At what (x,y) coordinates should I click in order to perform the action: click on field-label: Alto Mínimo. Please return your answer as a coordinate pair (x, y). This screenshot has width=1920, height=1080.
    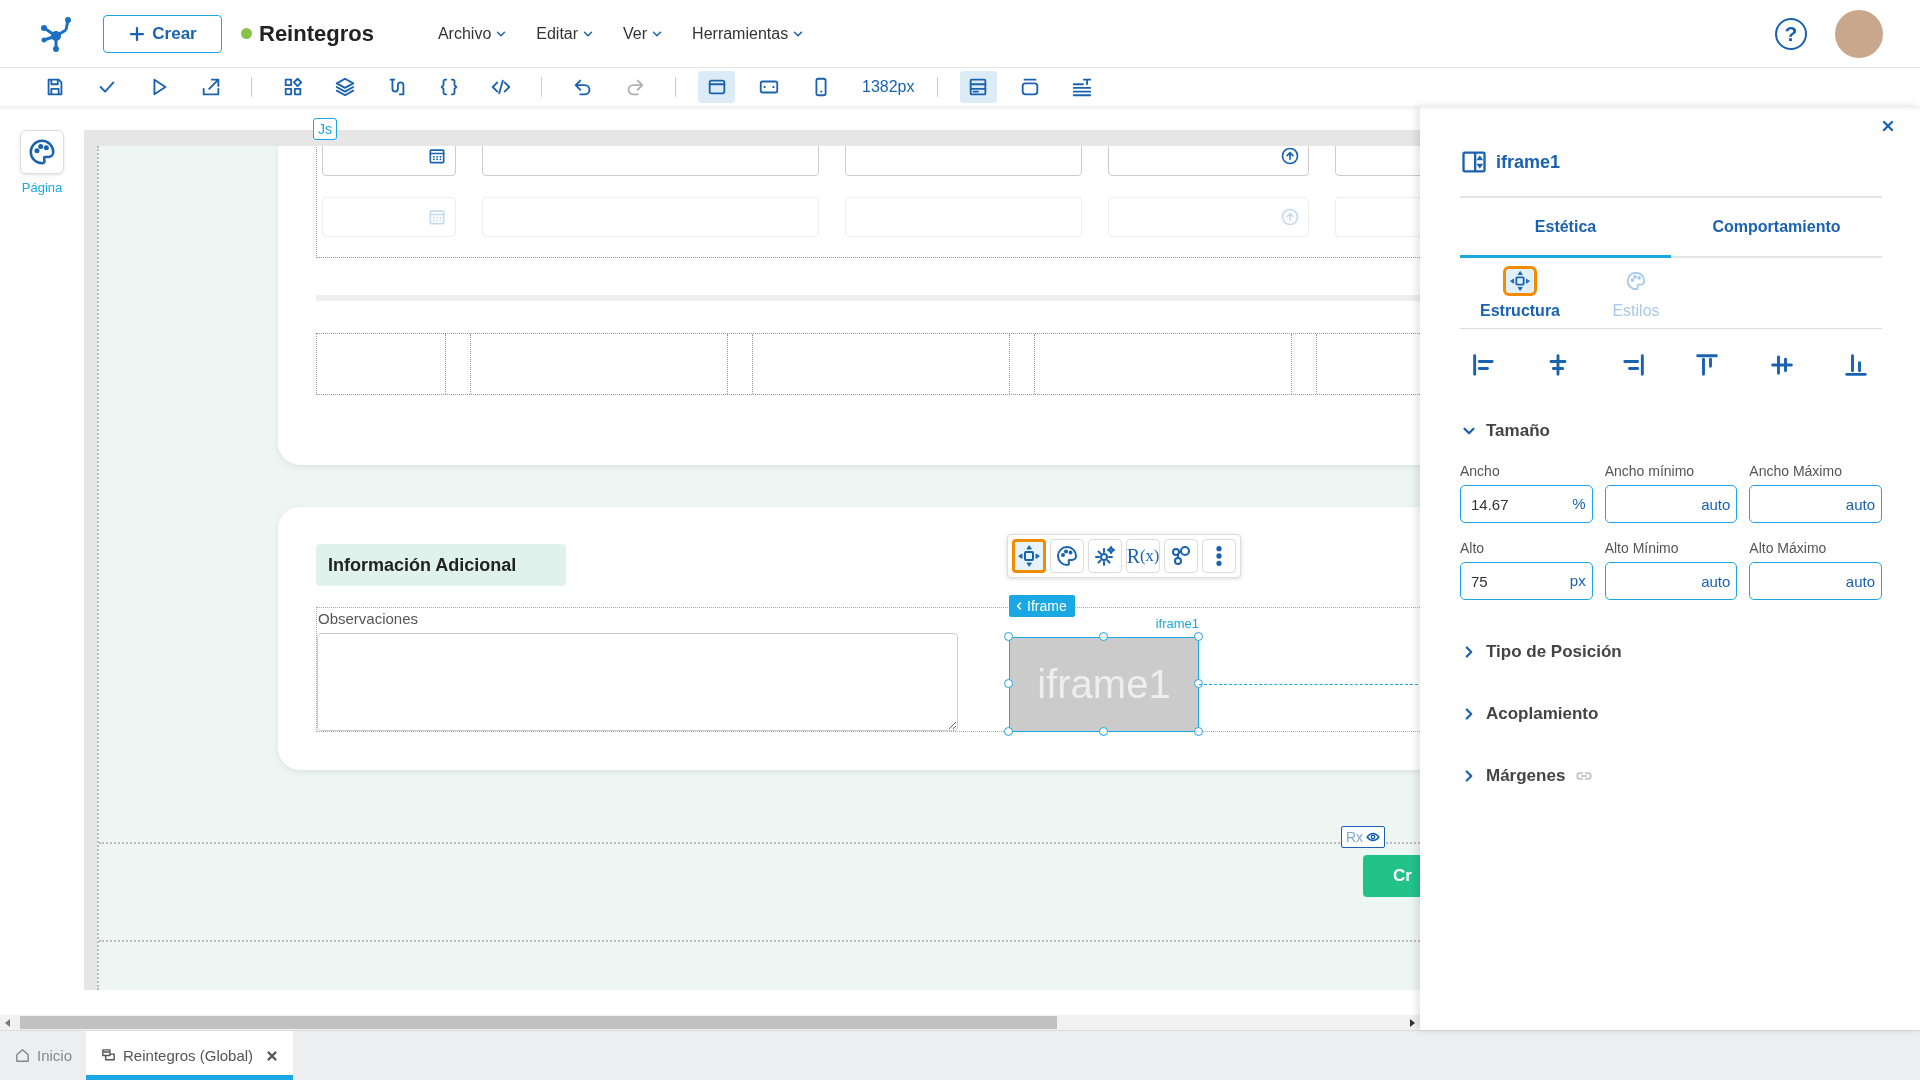
    Looking at the image, I should click on (1642, 548).